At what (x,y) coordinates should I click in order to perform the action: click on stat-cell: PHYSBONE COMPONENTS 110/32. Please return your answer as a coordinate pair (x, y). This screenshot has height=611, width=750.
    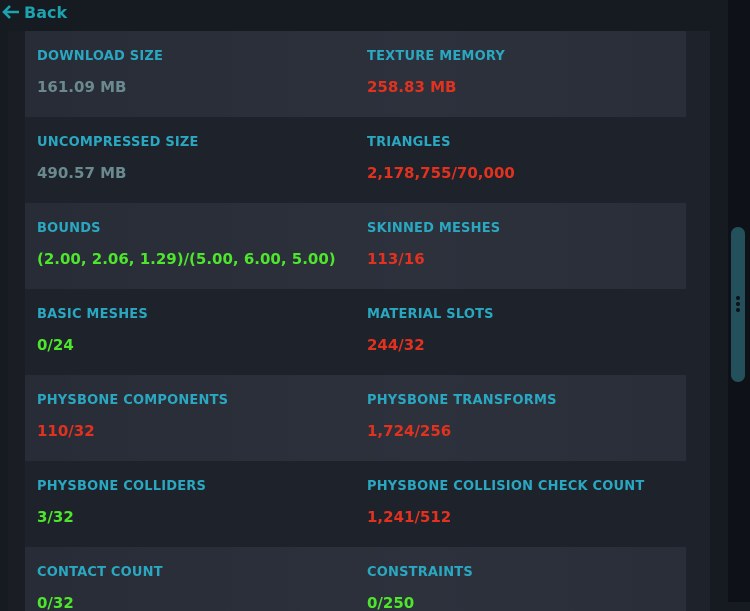
    Looking at the image, I should click on (132, 416).